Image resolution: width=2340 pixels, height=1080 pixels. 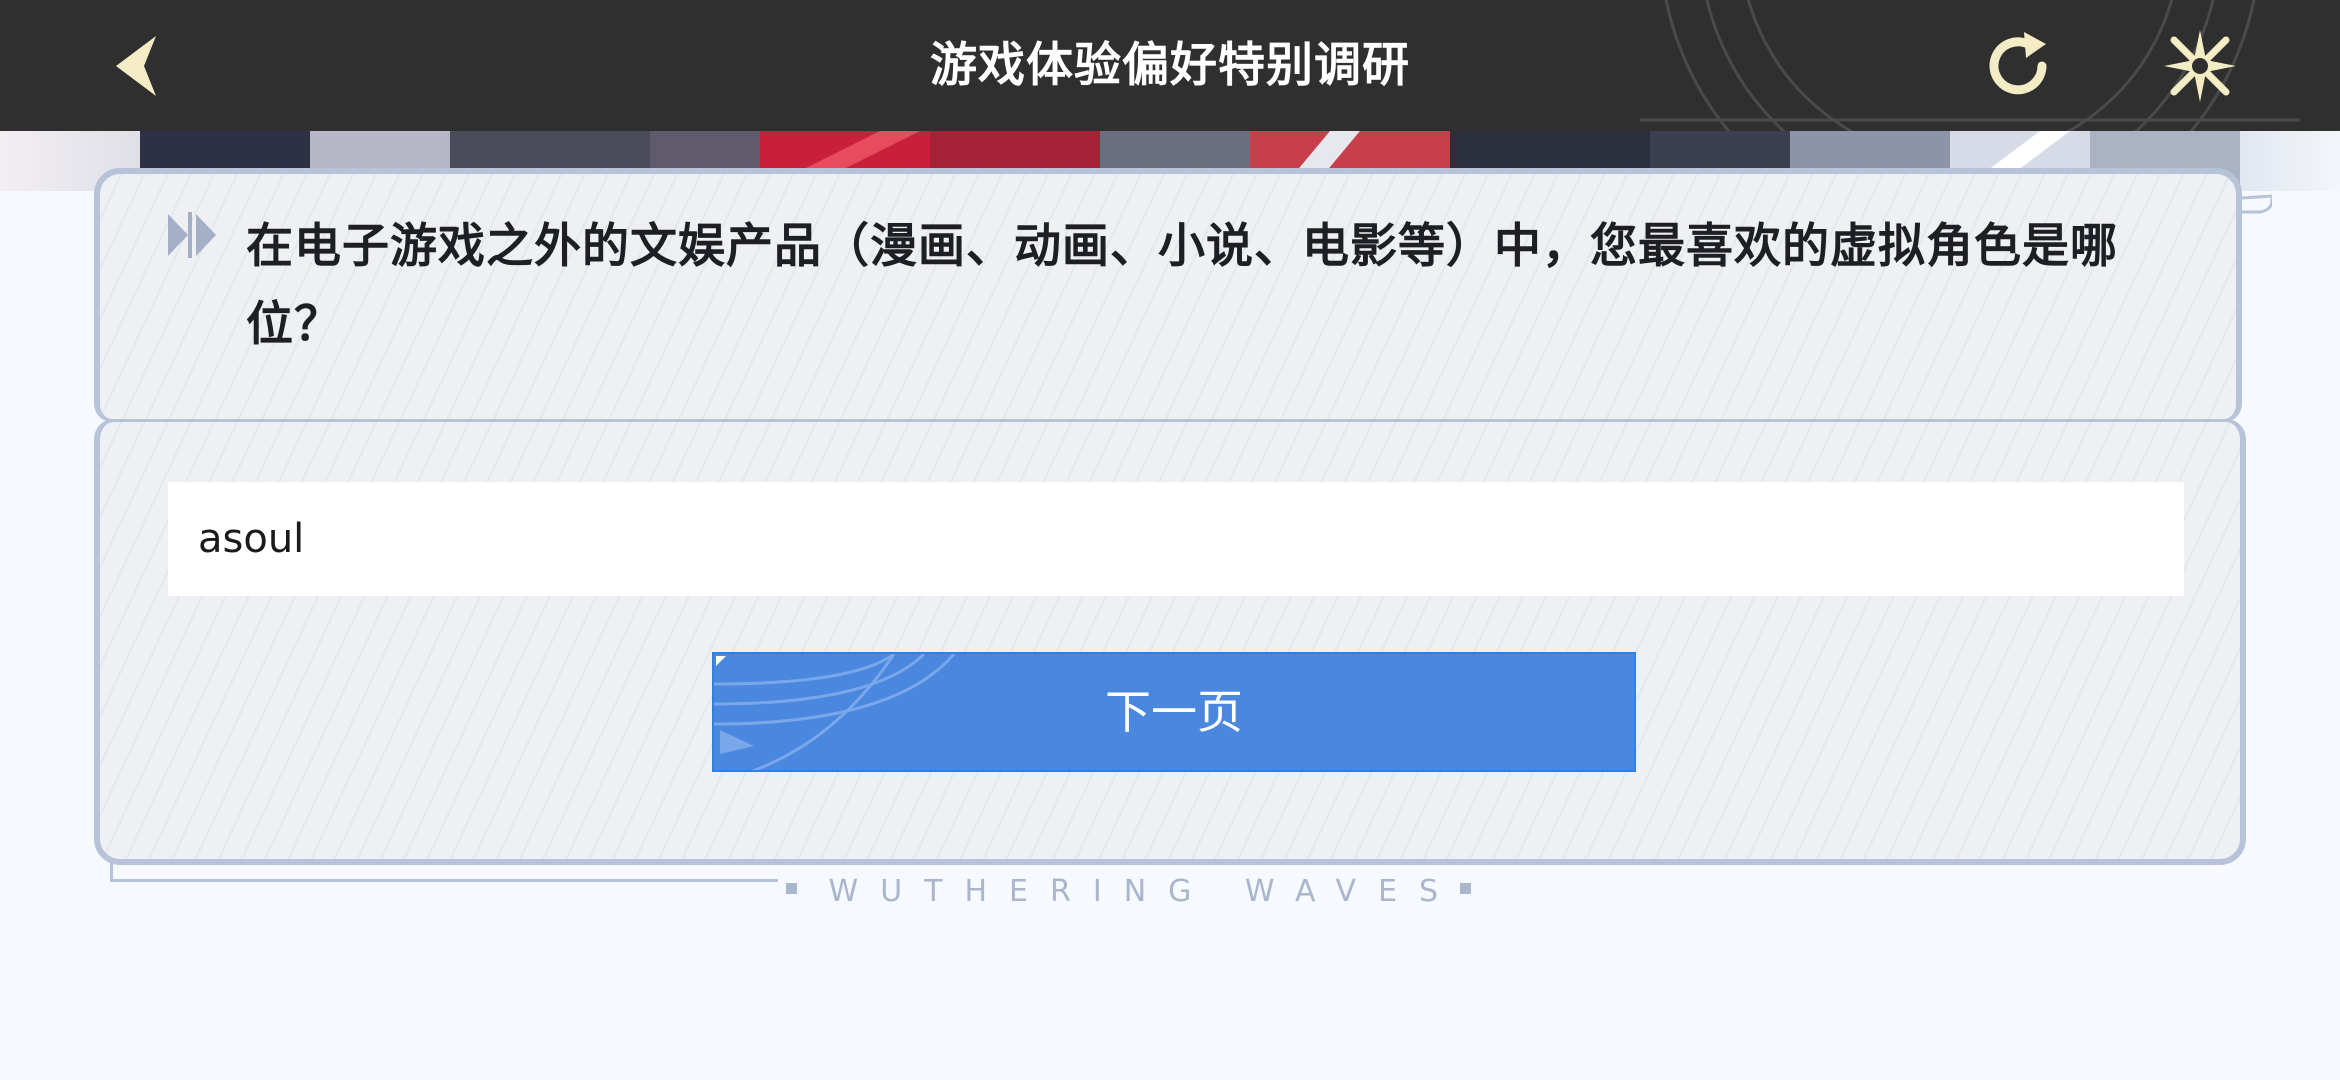 What do you see at coordinates (835, 712) in the screenshot?
I see `button-wave-decoration` at bounding box center [835, 712].